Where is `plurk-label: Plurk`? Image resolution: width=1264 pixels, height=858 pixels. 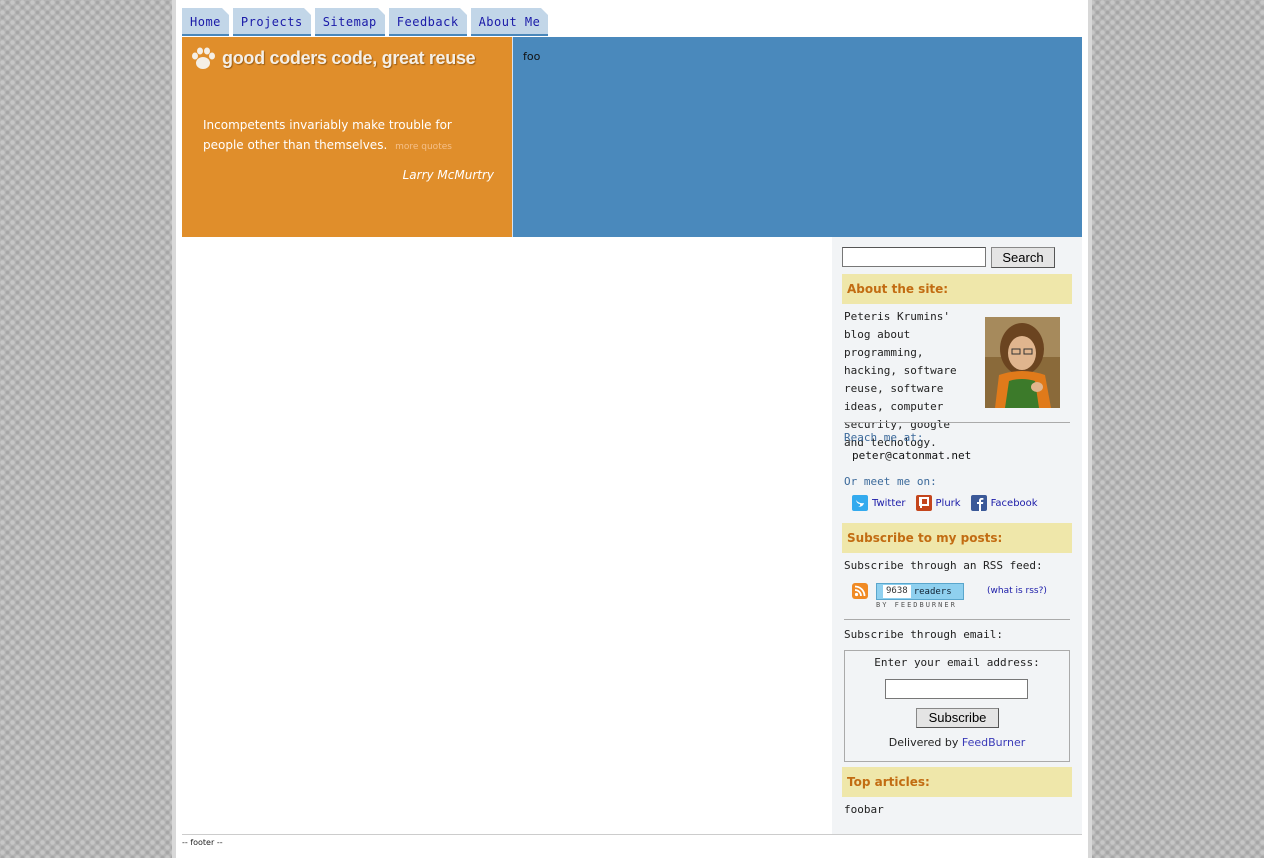 plurk-label: Plurk is located at coordinates (948, 503).